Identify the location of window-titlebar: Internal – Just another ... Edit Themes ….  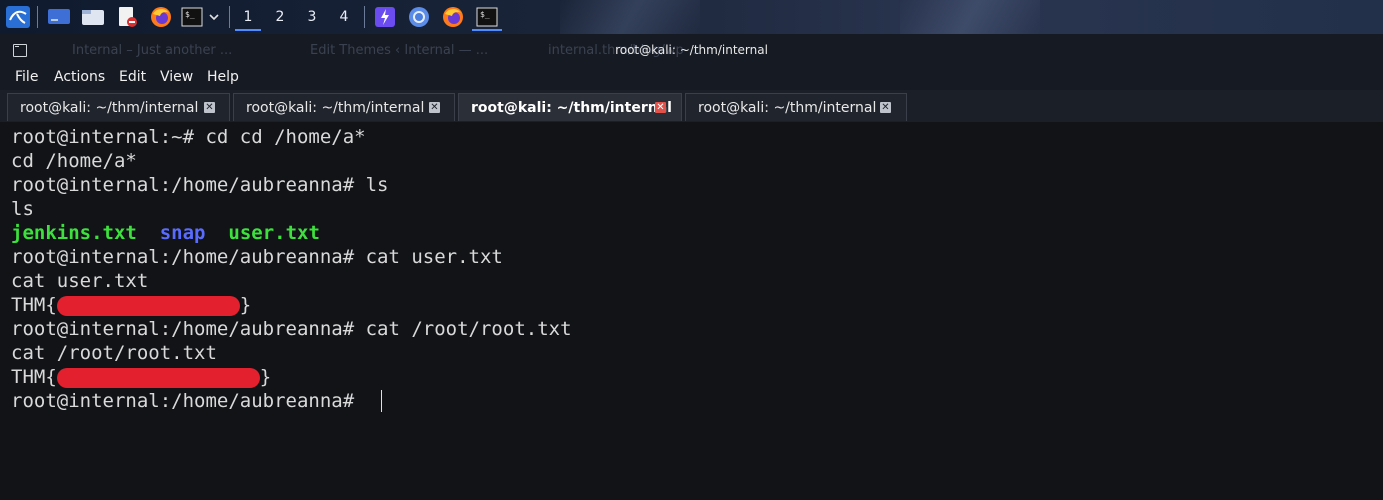
(691, 50).